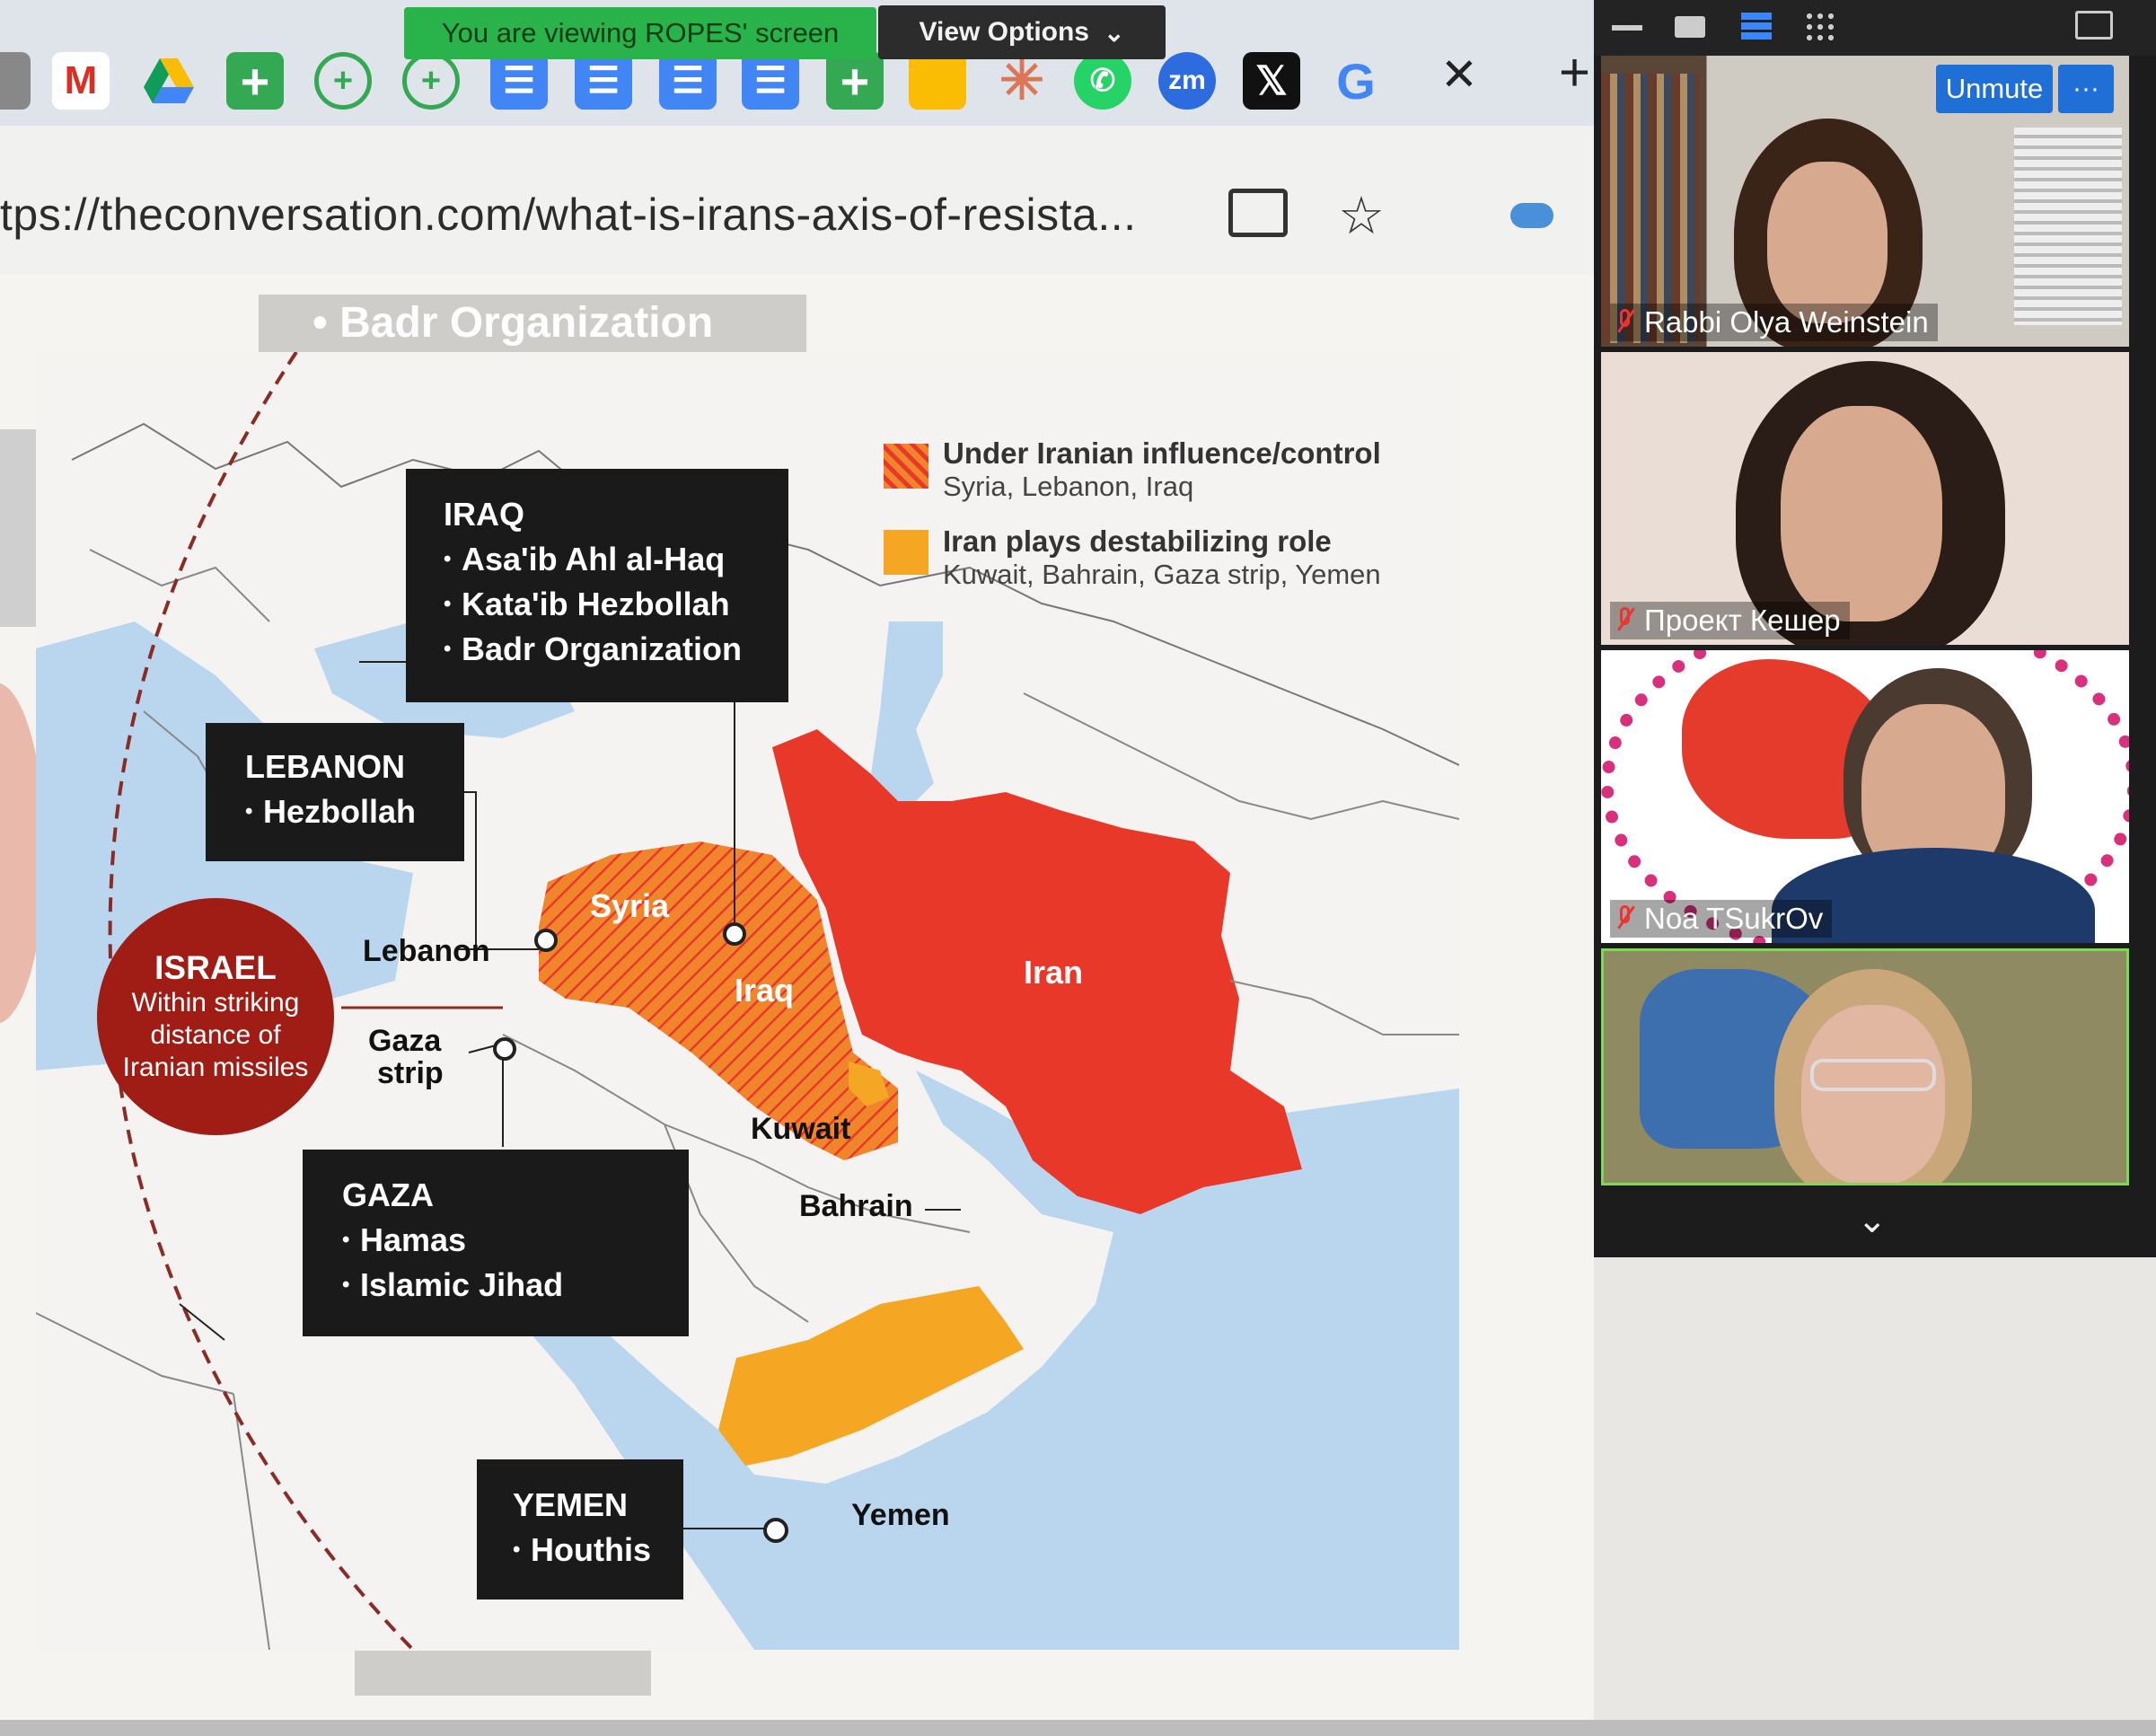 The height and width of the screenshot is (1736, 2156). I want to click on iran-label: Iran, so click(1054, 973).